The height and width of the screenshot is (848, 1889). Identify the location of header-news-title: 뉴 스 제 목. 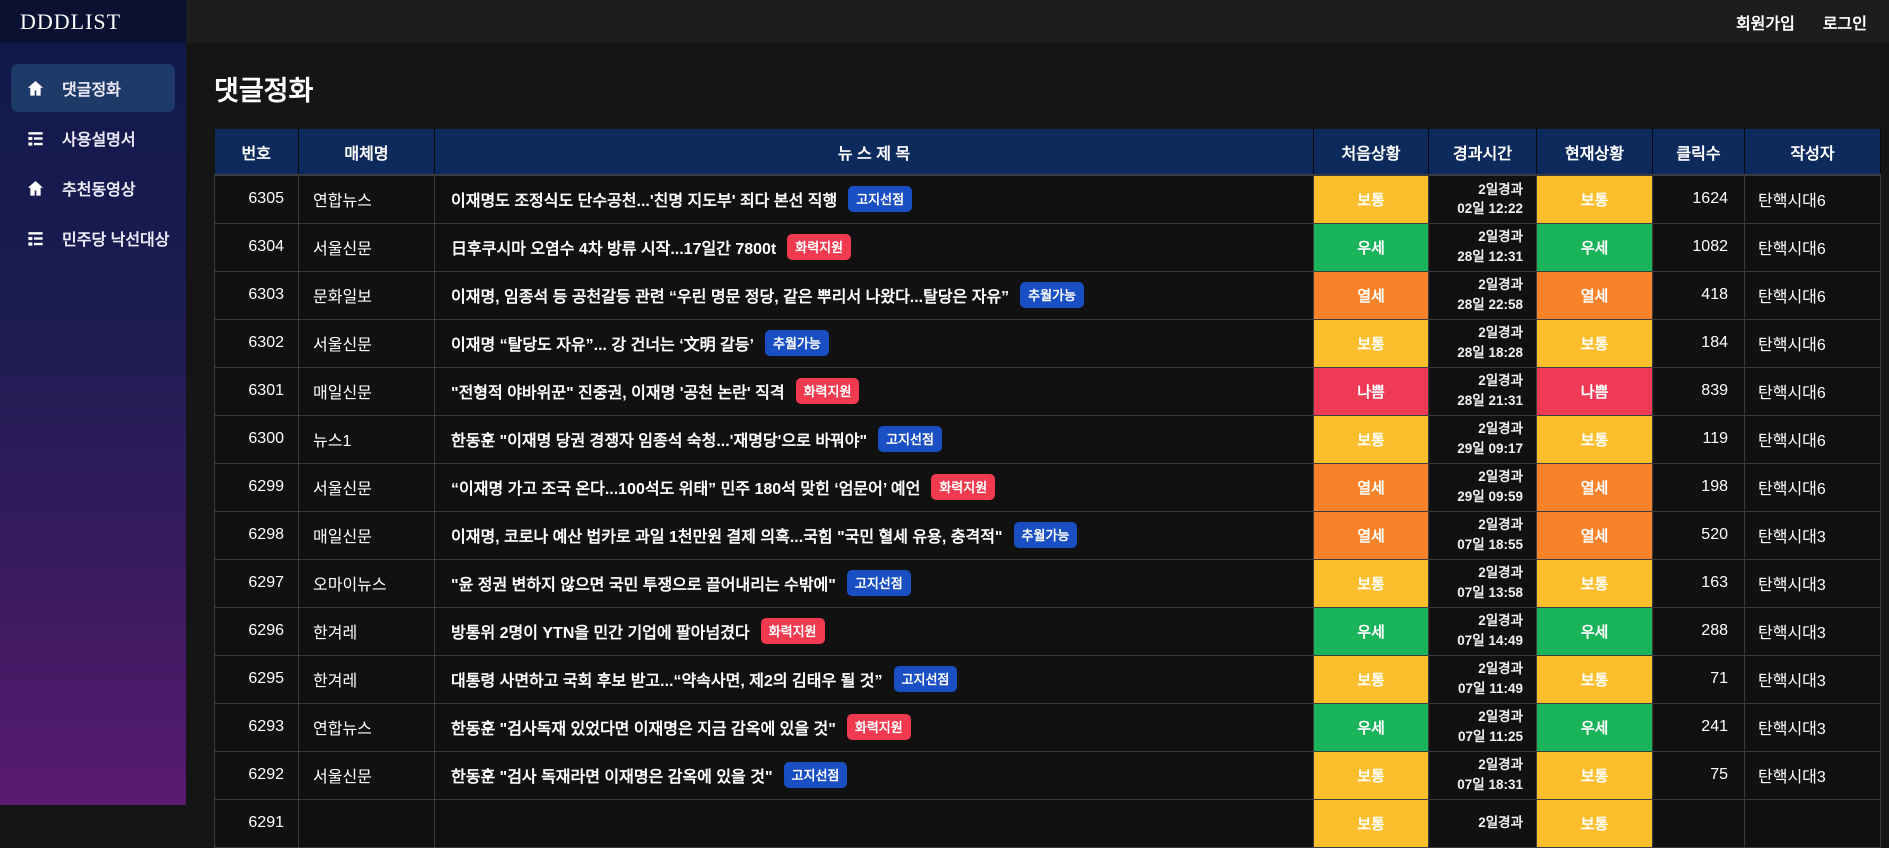
(874, 152).